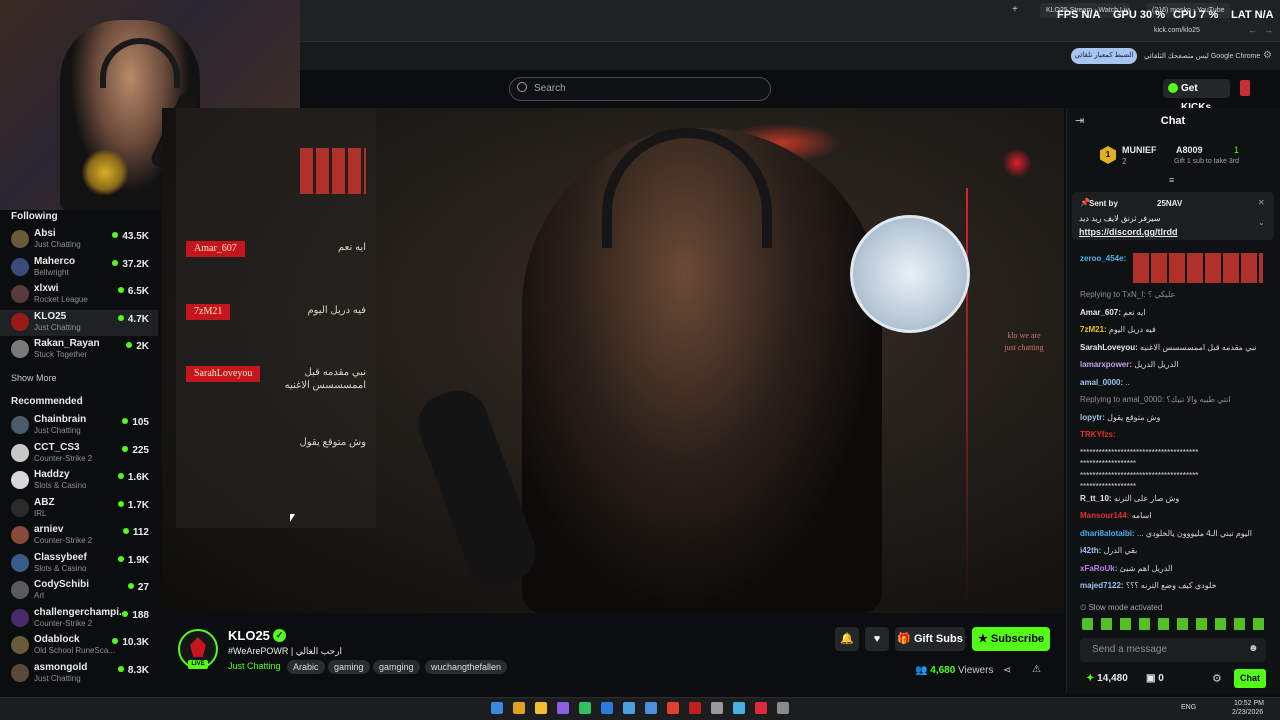 The image size is (1280, 720). Describe the element at coordinates (1250, 678) in the screenshot. I see `send-chat-button: Chat` at that location.